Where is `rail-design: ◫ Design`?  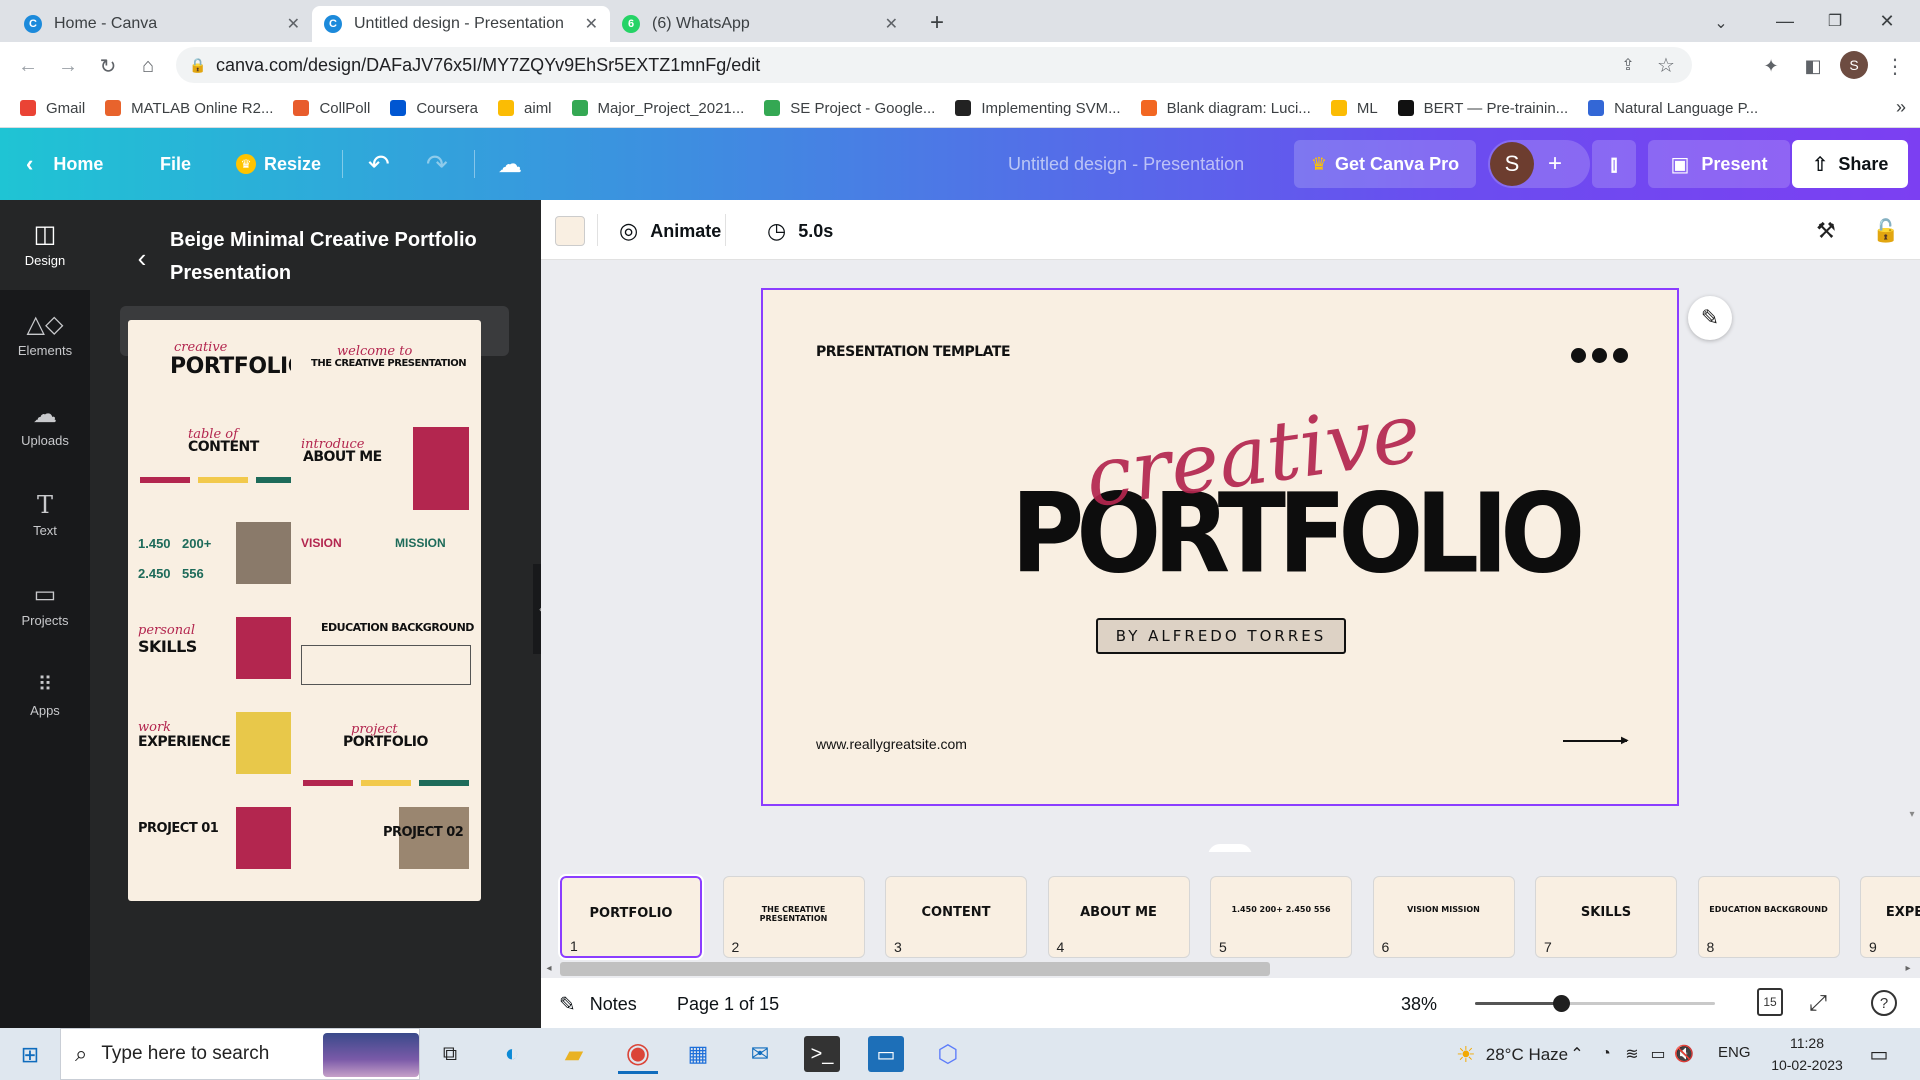
rail-design: ◫ Design is located at coordinates (45, 245).